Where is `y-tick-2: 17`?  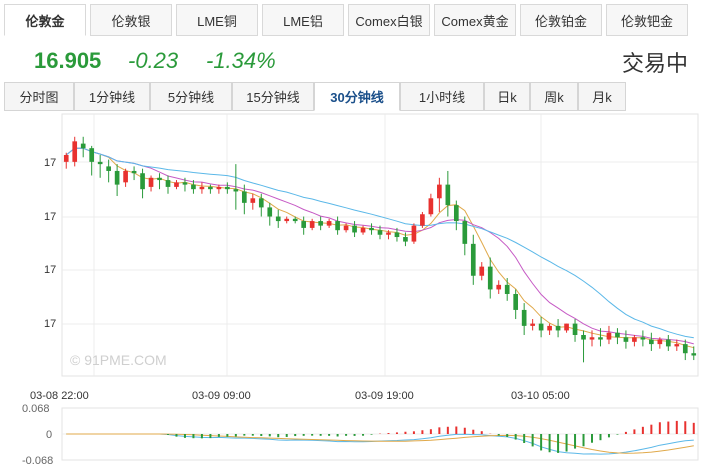 y-tick-2: 17 is located at coordinates (50, 270).